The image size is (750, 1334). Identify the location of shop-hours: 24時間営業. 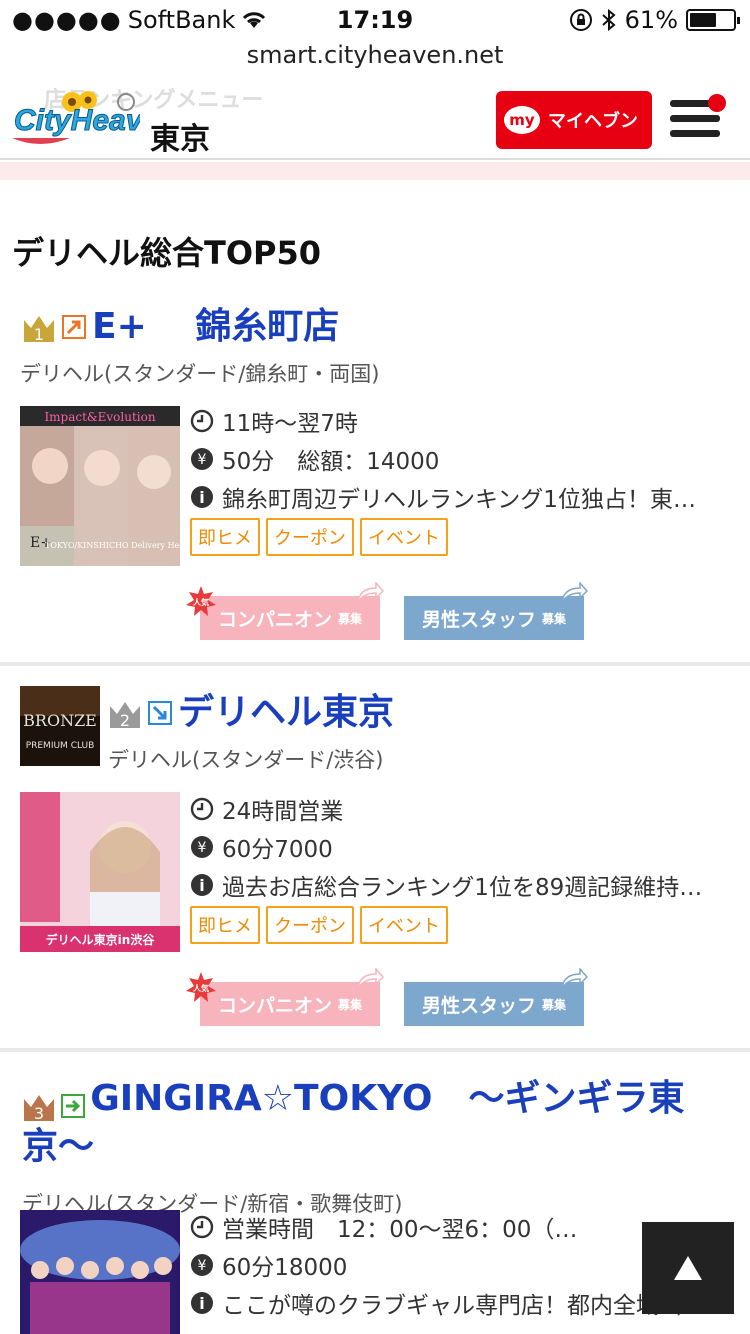
(283, 812).